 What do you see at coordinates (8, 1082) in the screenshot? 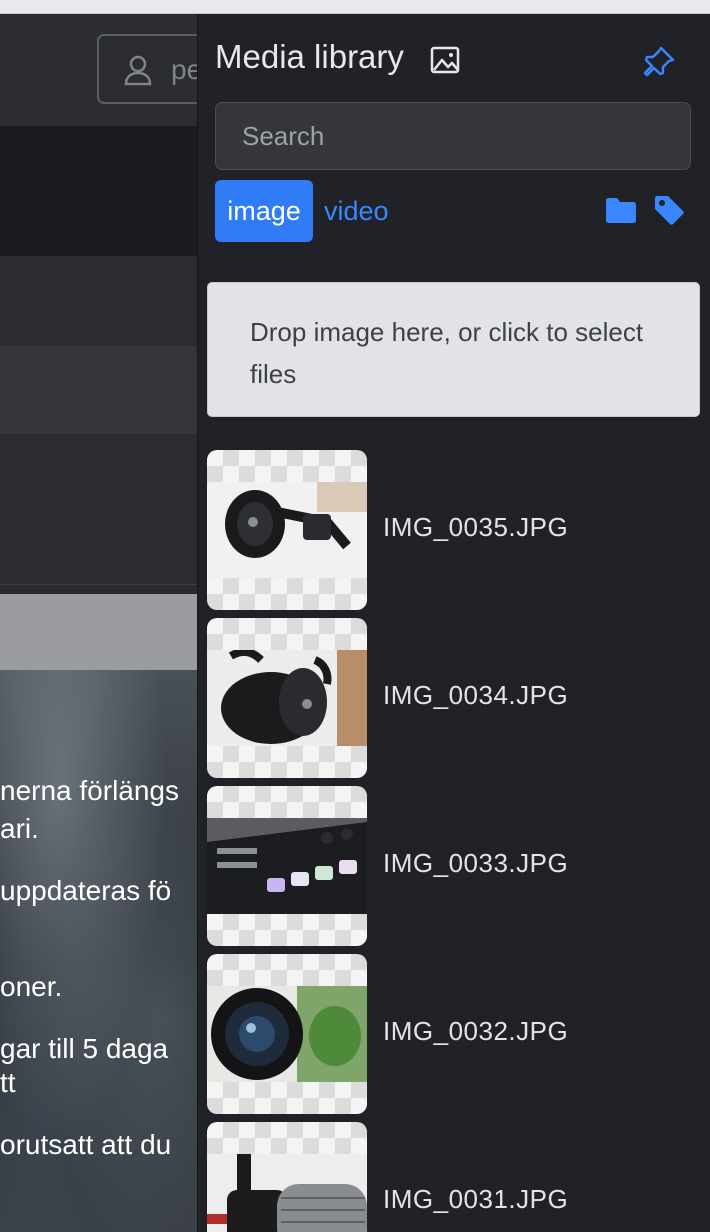
I see `background-text-line: tt` at bounding box center [8, 1082].